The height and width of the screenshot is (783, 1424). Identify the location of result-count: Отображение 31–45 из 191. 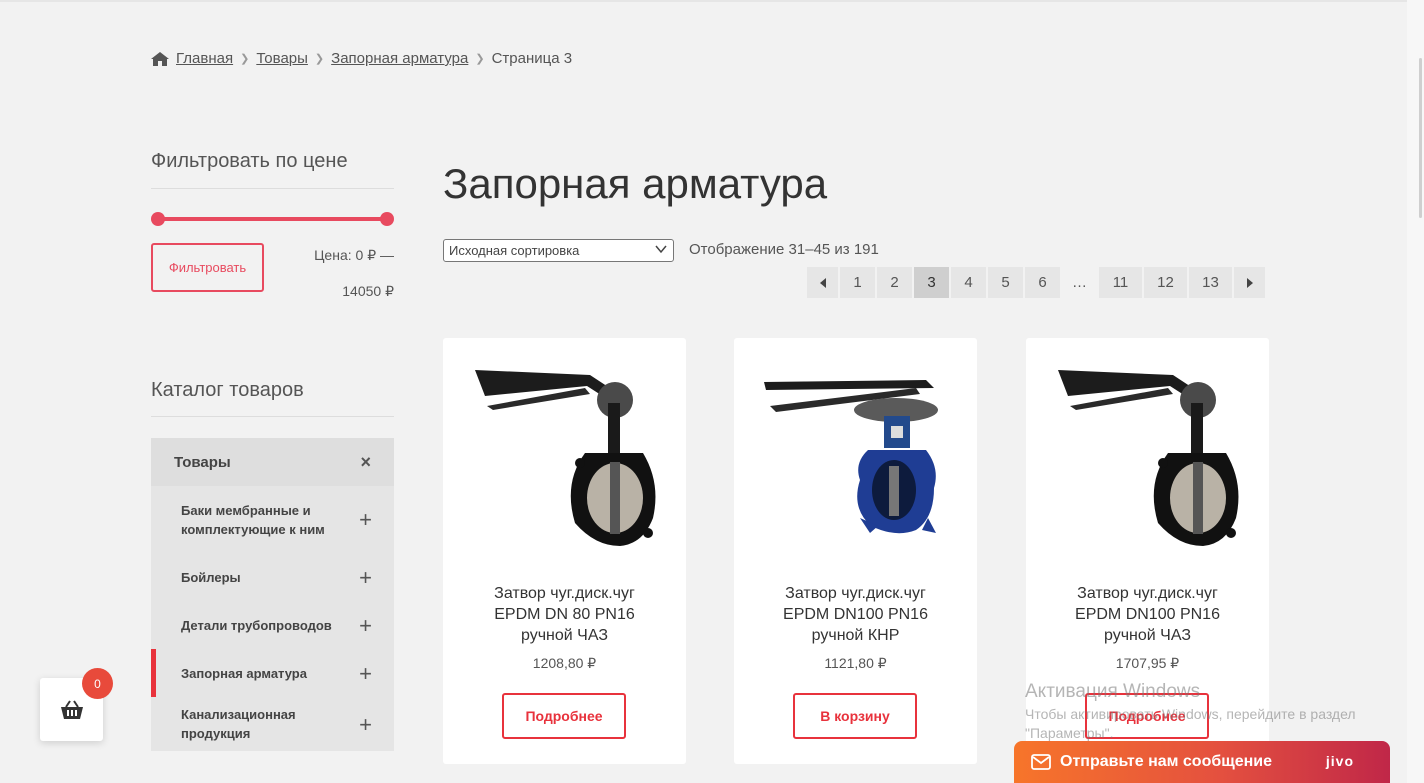
(784, 249).